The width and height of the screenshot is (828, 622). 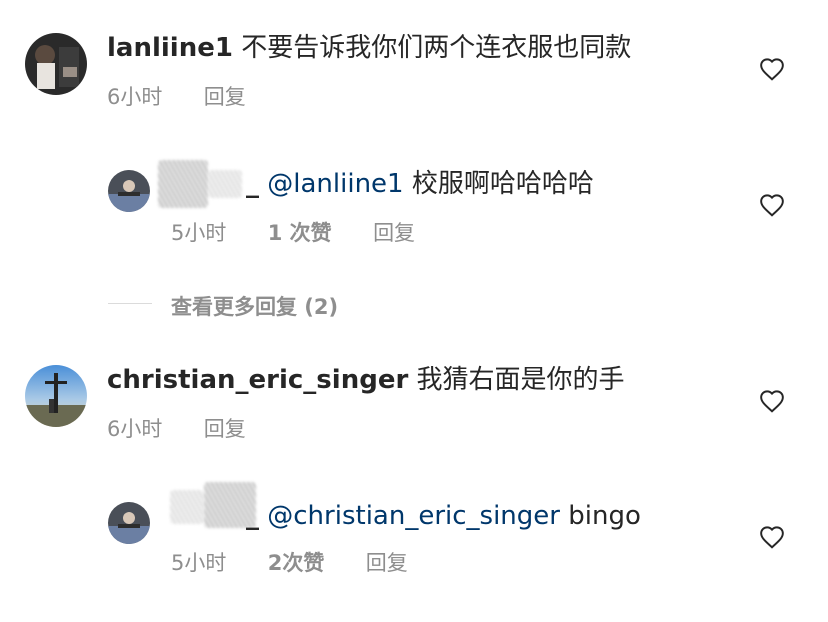 I want to click on reply-line: _ @lanliine1 校服啊哈哈哈哈, so click(x=420, y=184).